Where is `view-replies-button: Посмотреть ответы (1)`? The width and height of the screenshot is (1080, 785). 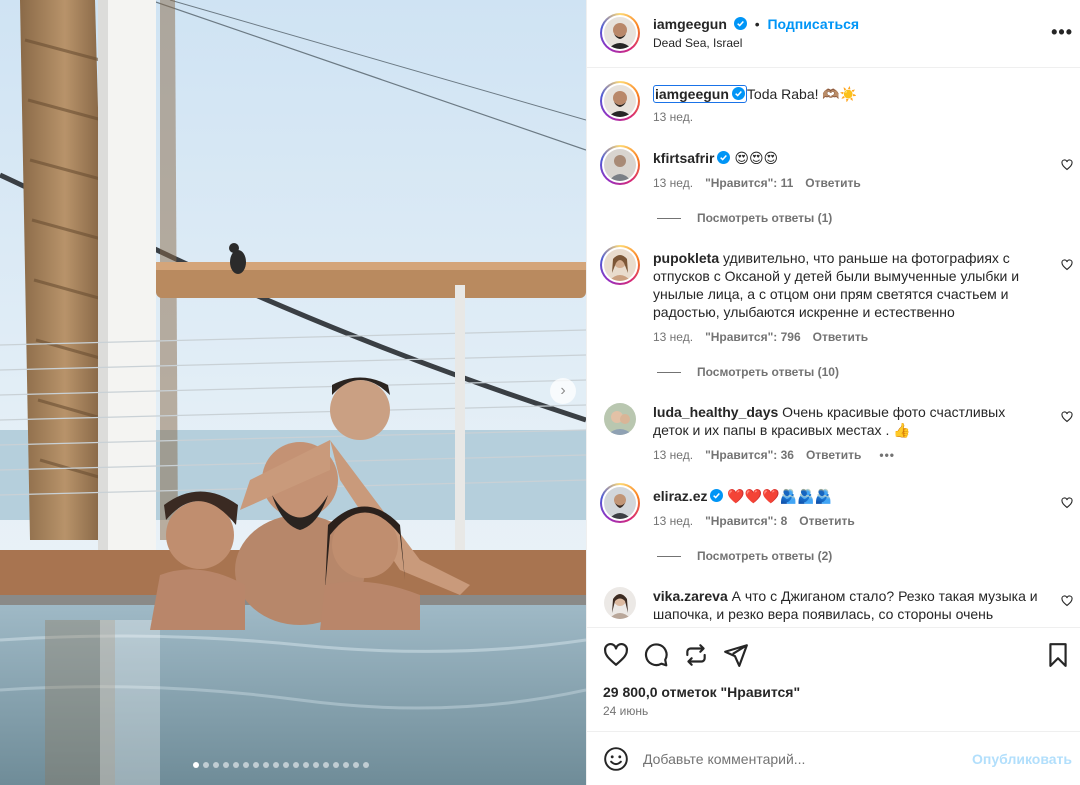 view-replies-button: Посмотреть ответы (1) is located at coordinates (744, 218).